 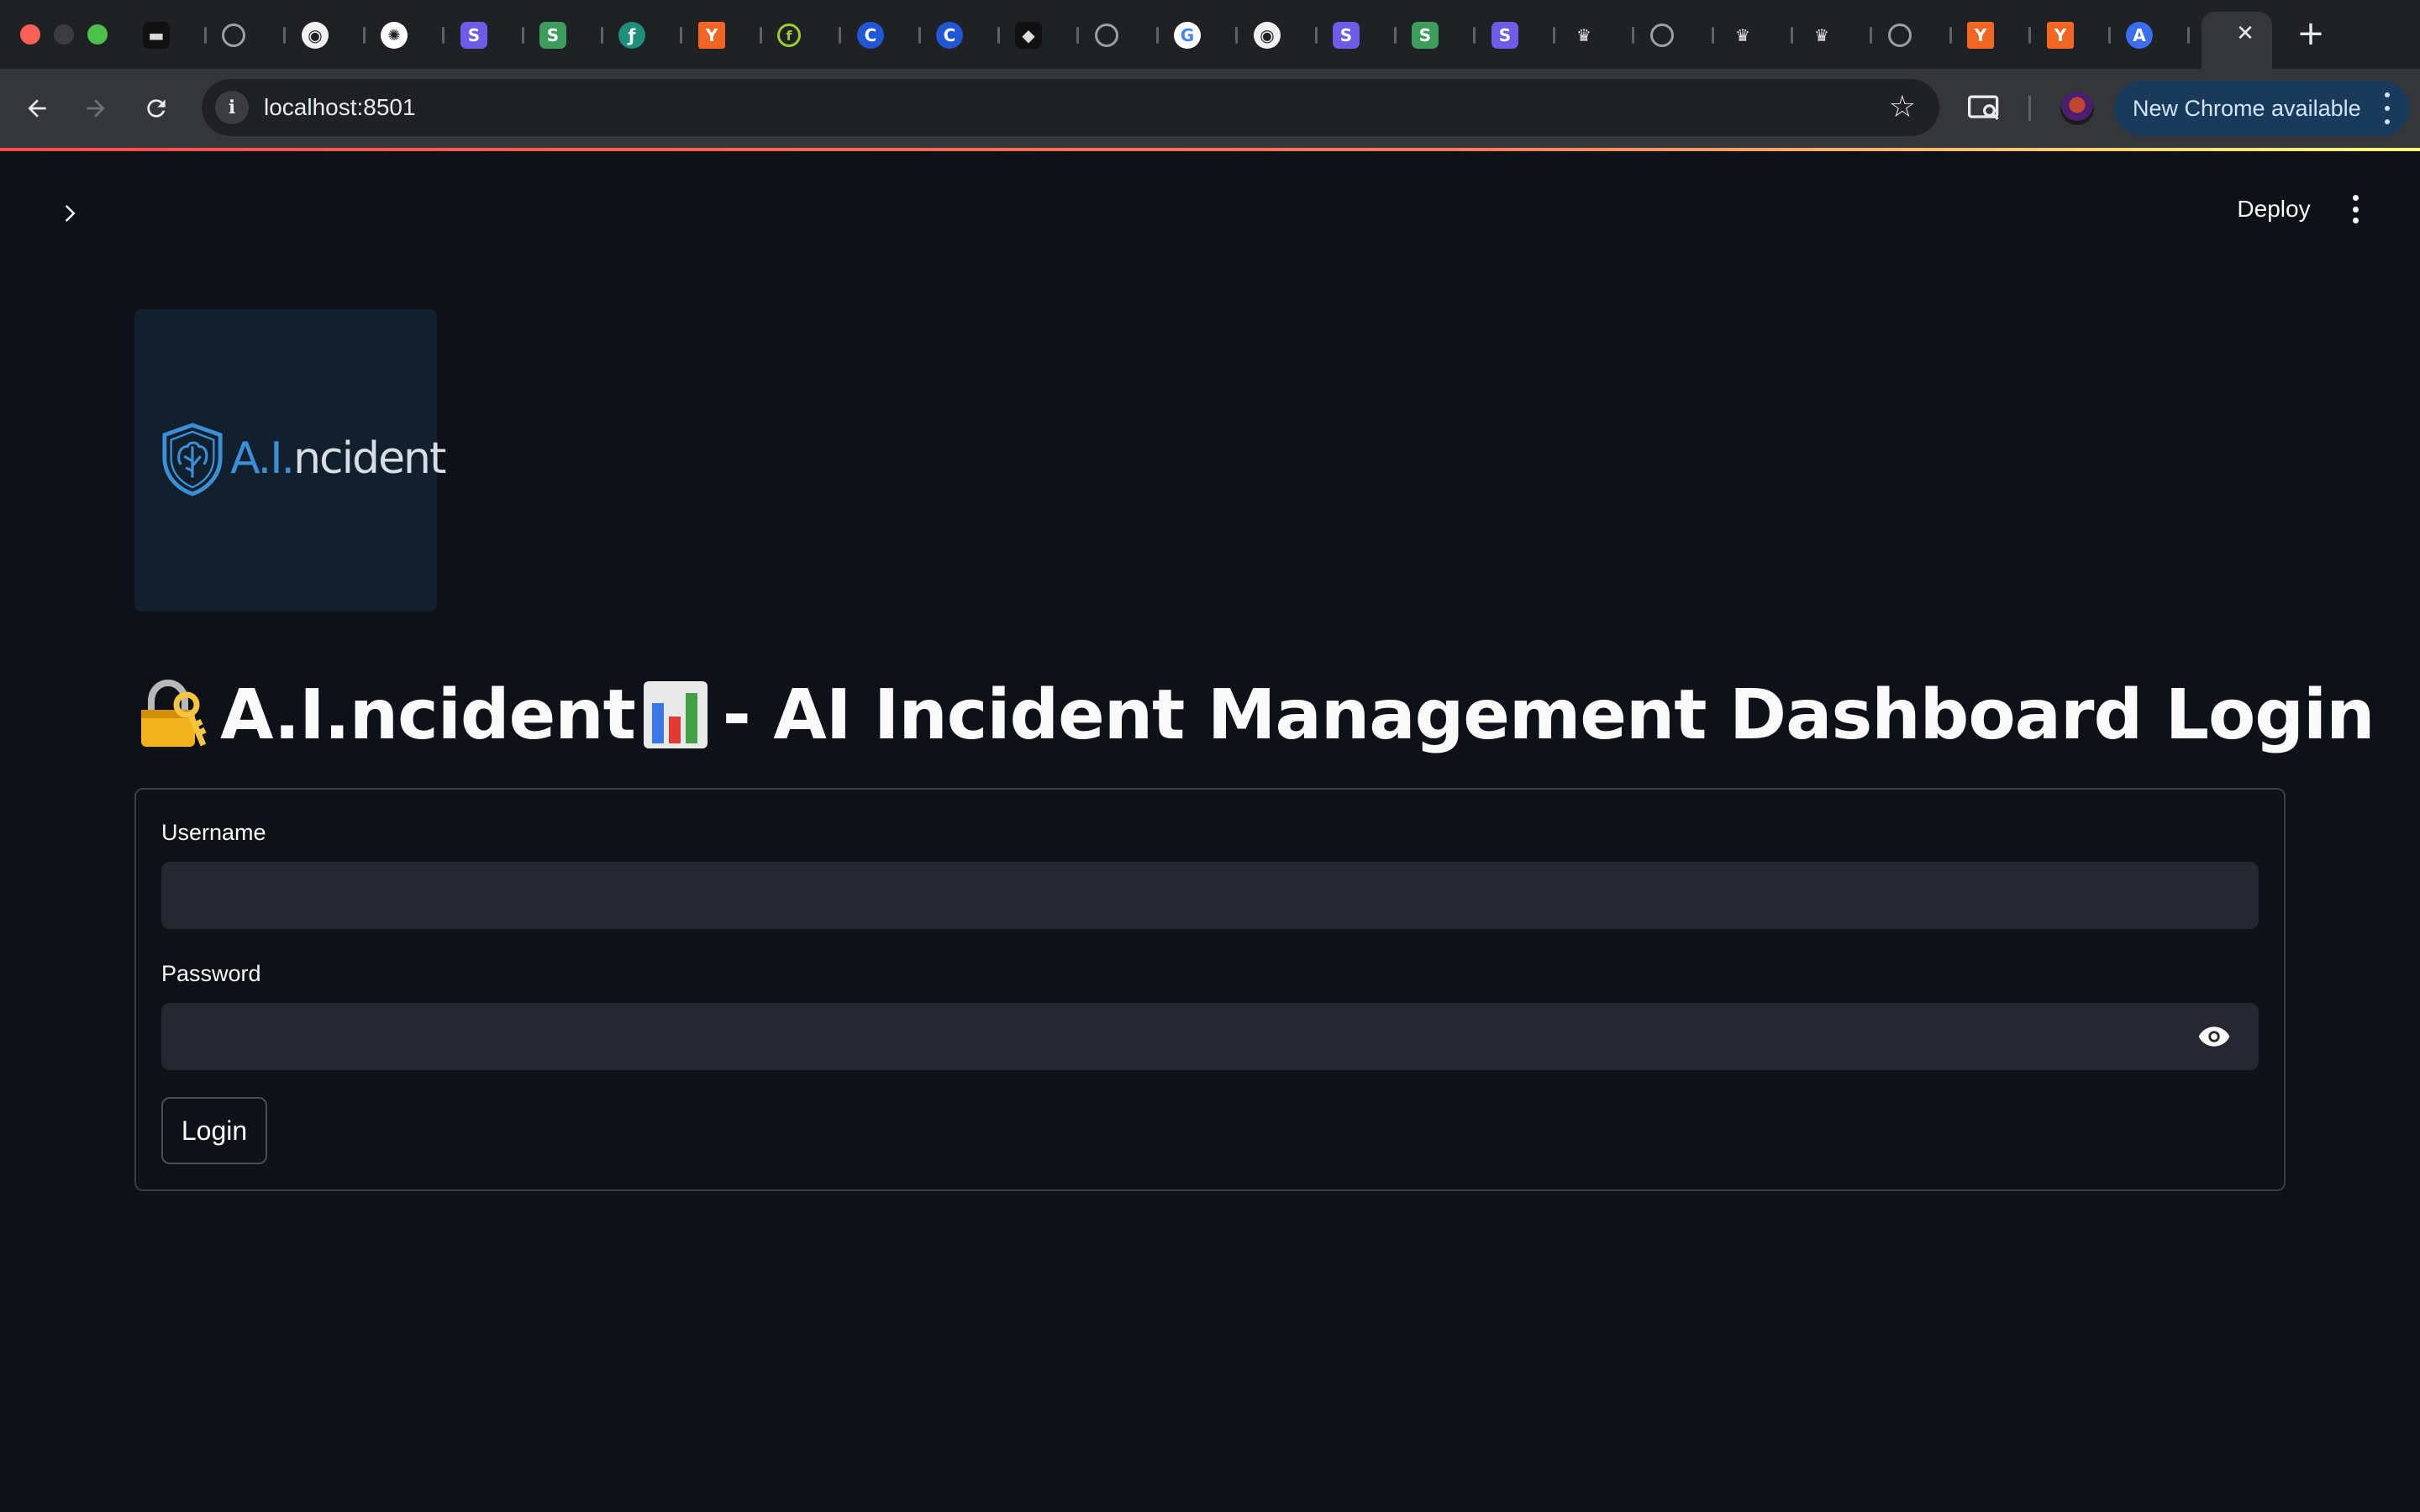 What do you see at coordinates (37, 108) in the screenshot?
I see `back-button` at bounding box center [37, 108].